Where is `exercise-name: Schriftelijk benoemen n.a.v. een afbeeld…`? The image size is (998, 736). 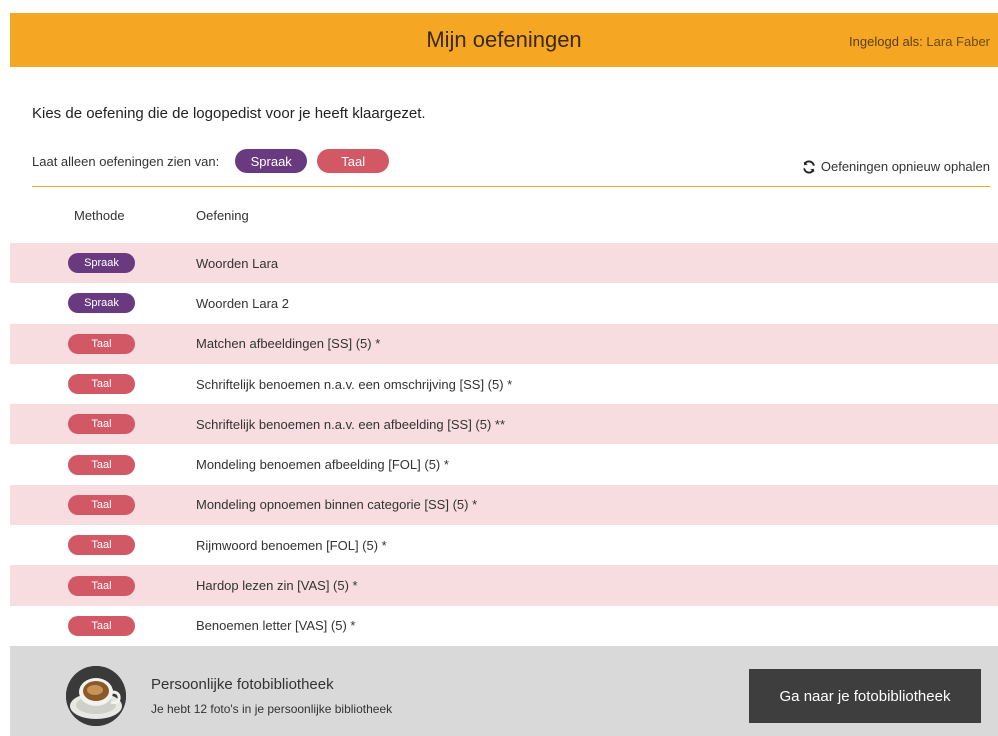
exercise-name: Schriftelijk benoemen n.a.v. een afbeeld… is located at coordinates (351, 424).